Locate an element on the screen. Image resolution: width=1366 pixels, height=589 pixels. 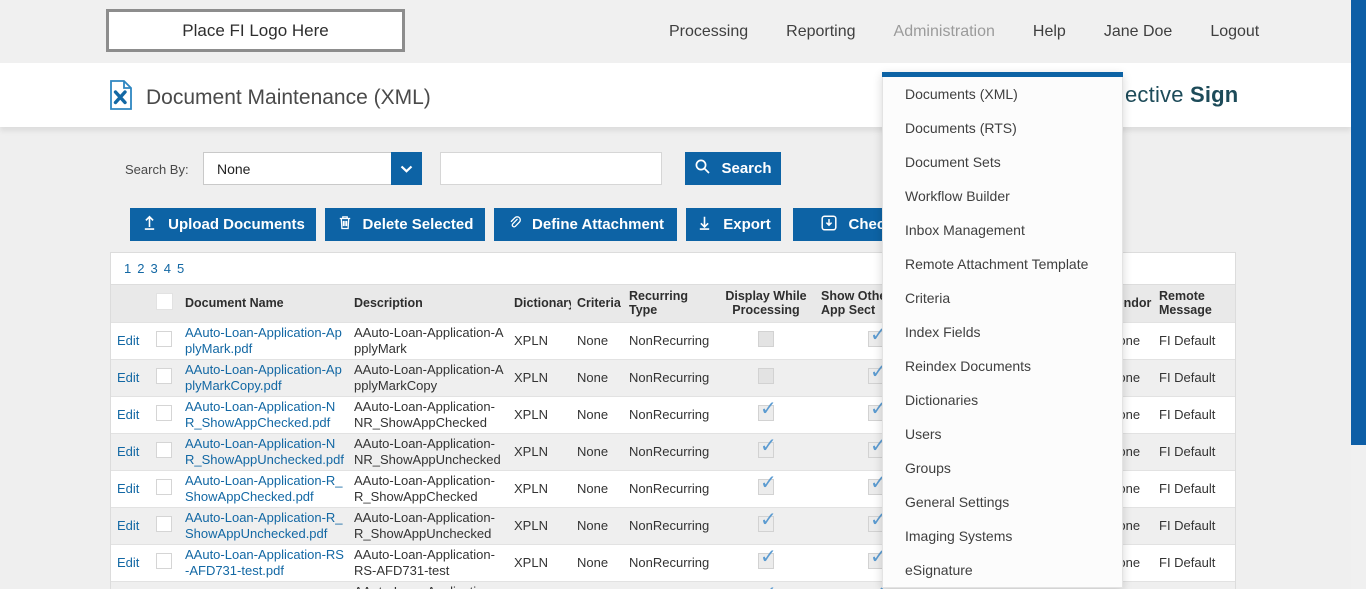
nav-item-processing: Processing is located at coordinates (708, 32).